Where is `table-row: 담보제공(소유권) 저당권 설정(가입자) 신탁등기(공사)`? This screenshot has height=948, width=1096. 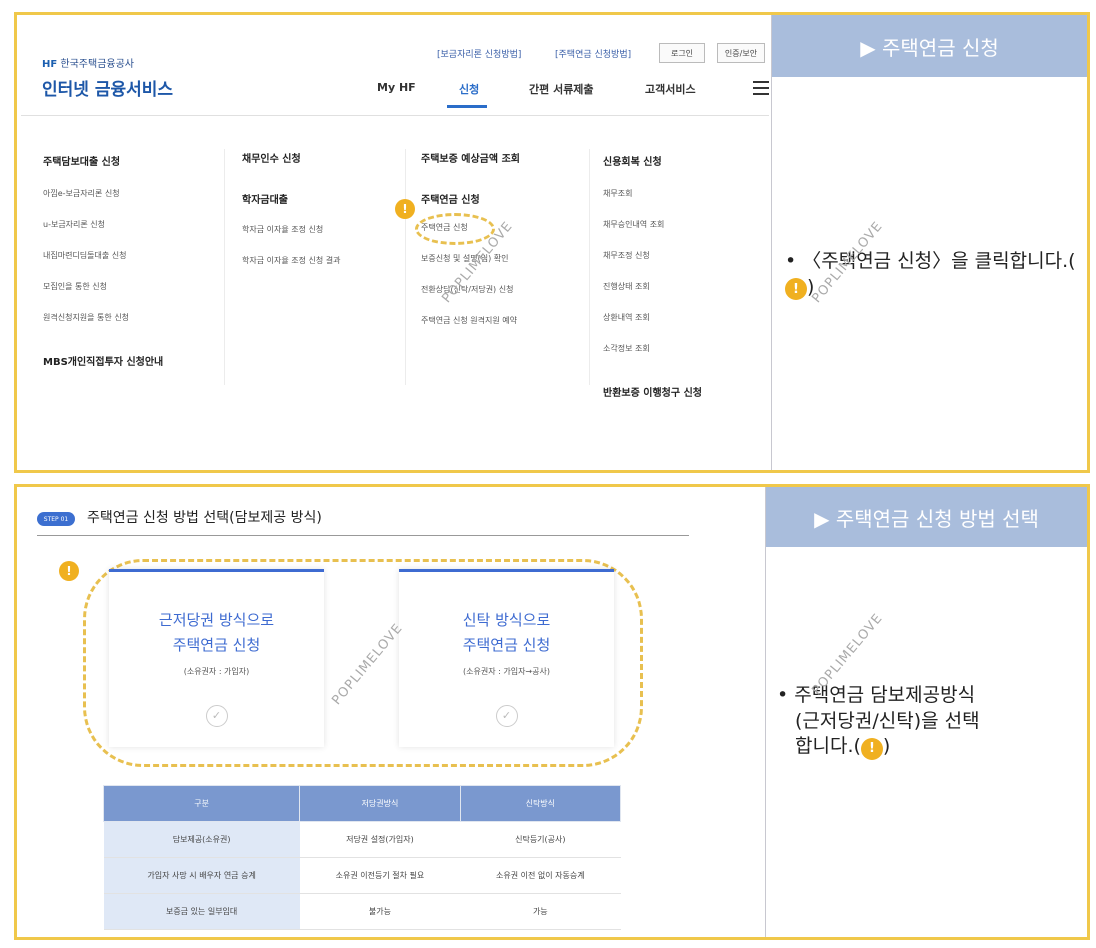
table-row: 담보제공(소유권) 저당권 설정(가입자) 신탁등기(공사) is located at coordinates (362, 839).